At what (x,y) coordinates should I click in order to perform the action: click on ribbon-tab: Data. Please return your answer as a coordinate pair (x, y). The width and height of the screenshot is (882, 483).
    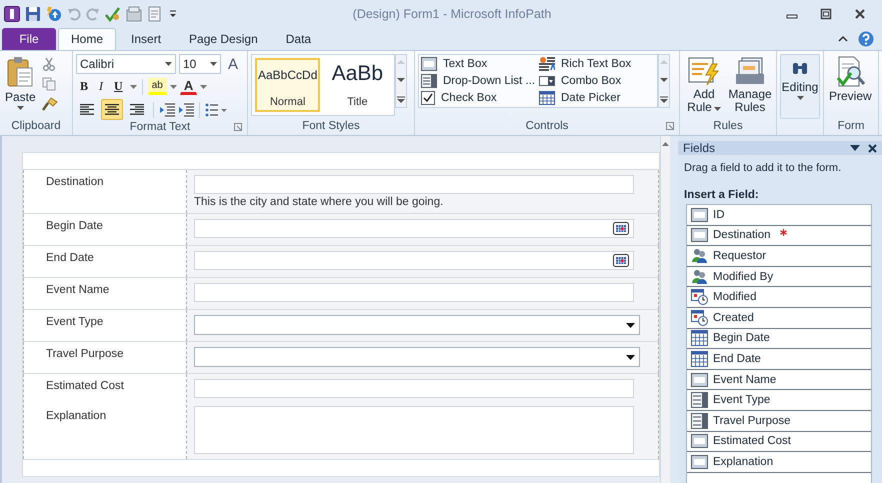
    Looking at the image, I should click on (298, 39).